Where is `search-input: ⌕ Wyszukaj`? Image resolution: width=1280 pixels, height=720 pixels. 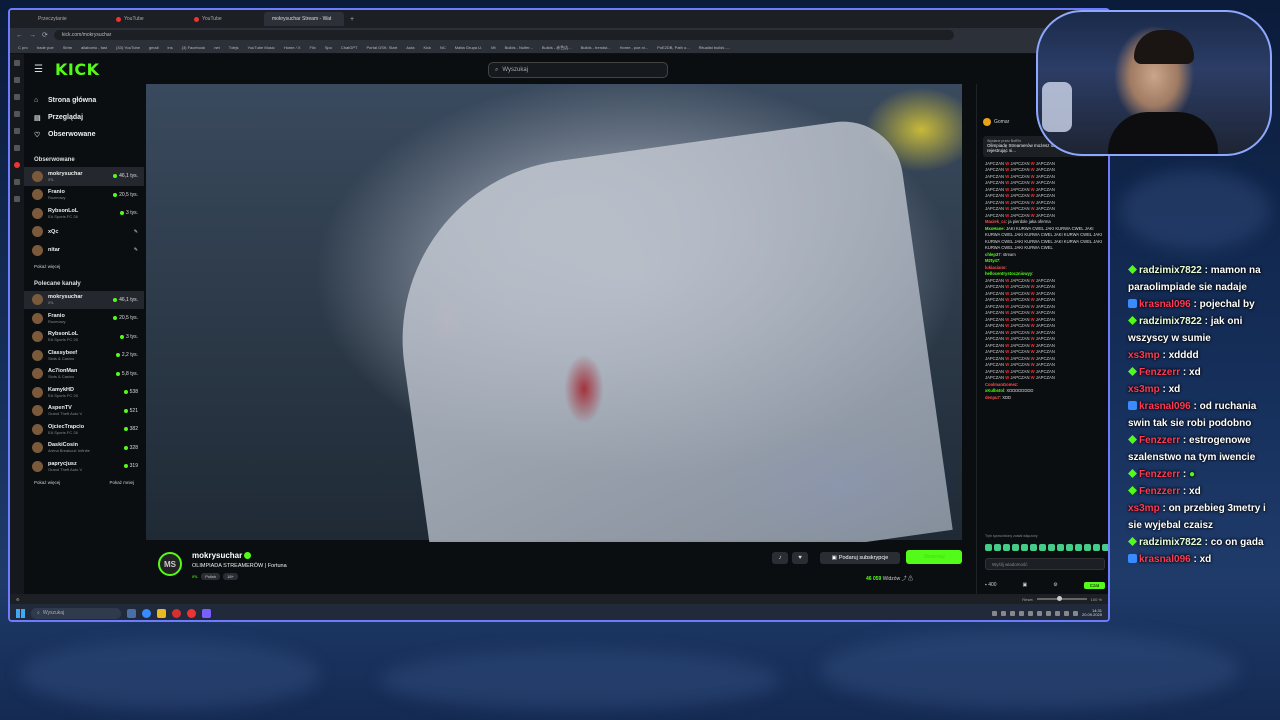 search-input: ⌕ Wyszukaj is located at coordinates (578, 70).